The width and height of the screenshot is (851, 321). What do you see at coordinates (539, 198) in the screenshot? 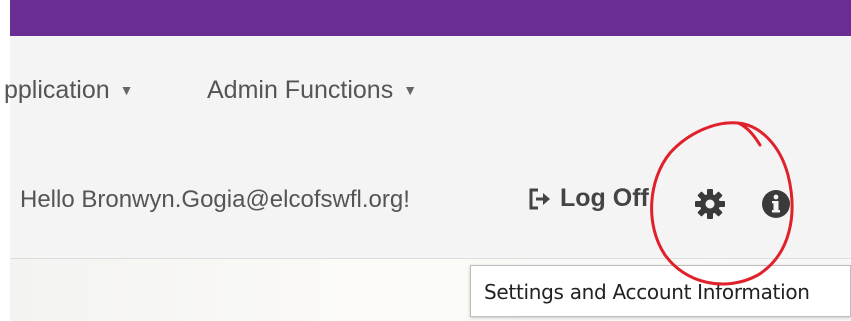
I see `sign-out-icon` at bounding box center [539, 198].